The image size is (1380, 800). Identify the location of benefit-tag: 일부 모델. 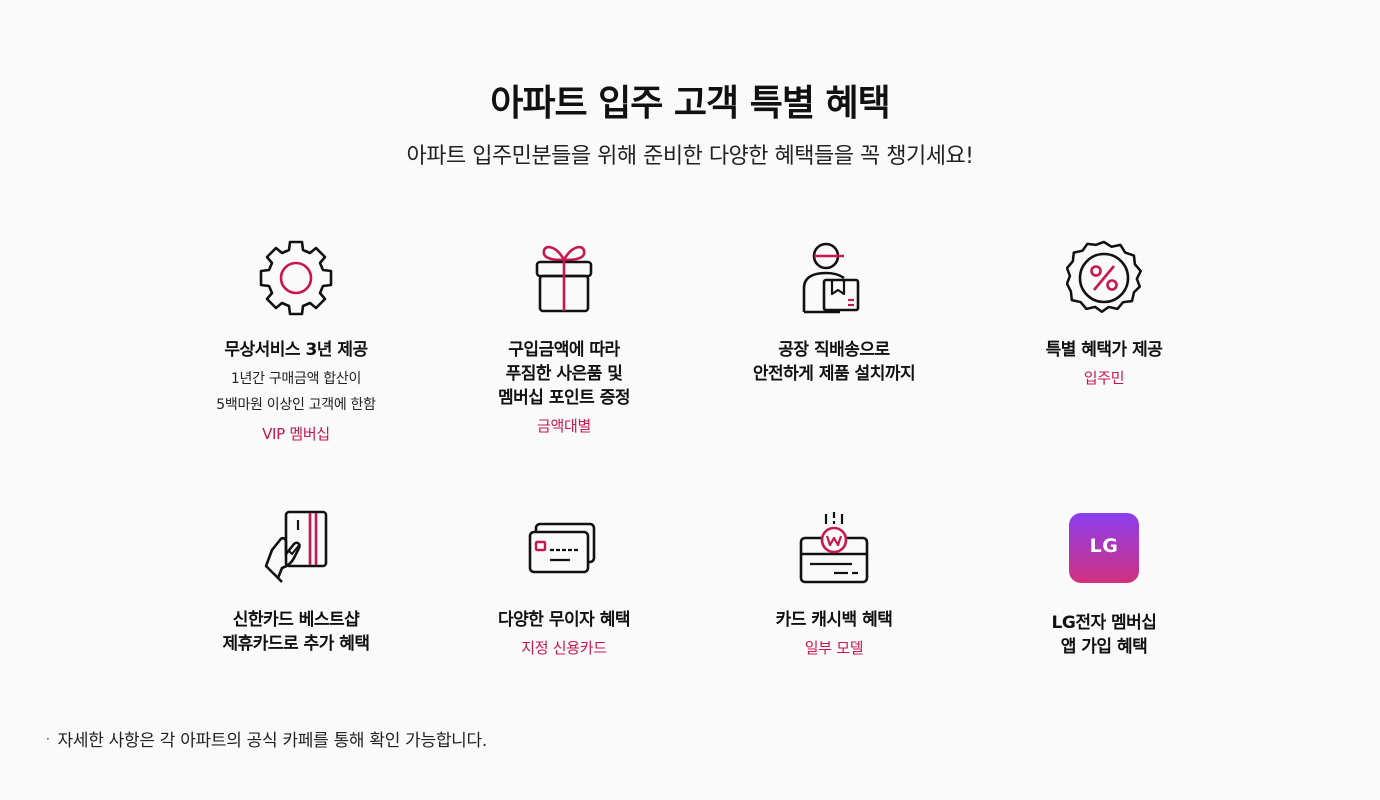
(834, 648).